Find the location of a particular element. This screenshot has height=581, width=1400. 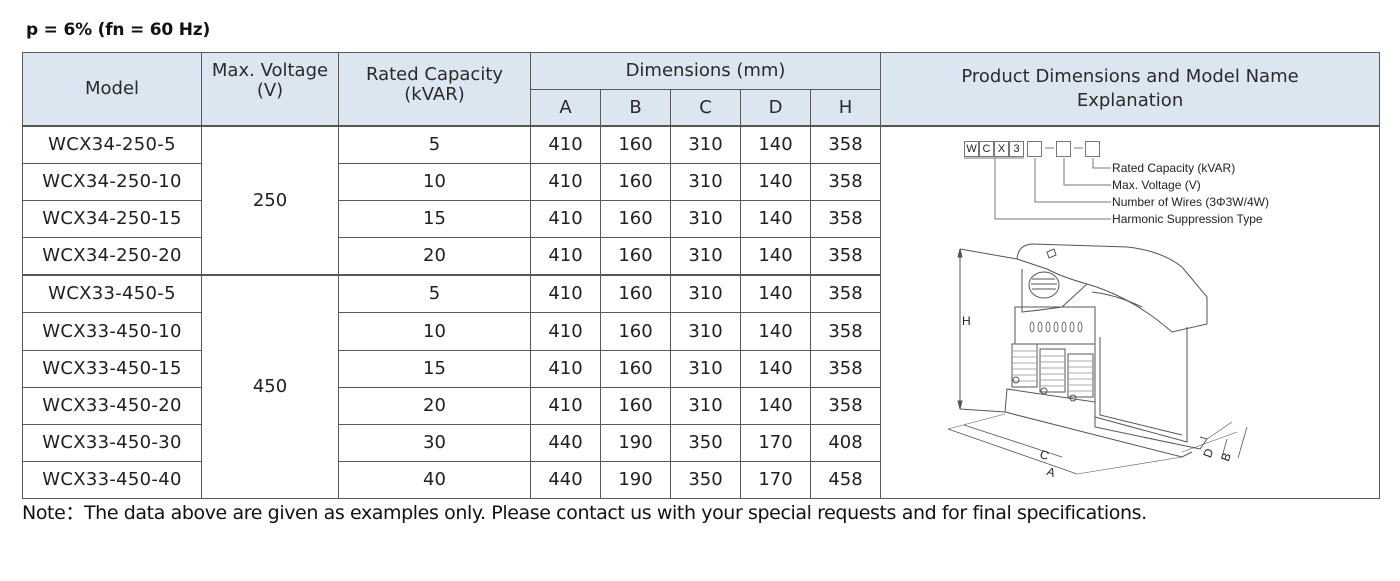

header-dim-h: H is located at coordinates (845, 108).